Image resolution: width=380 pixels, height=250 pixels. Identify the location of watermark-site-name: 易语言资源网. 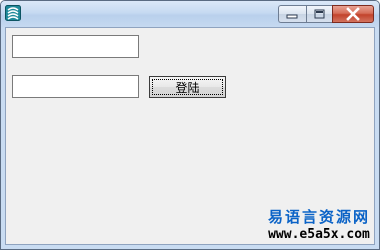
(318, 217).